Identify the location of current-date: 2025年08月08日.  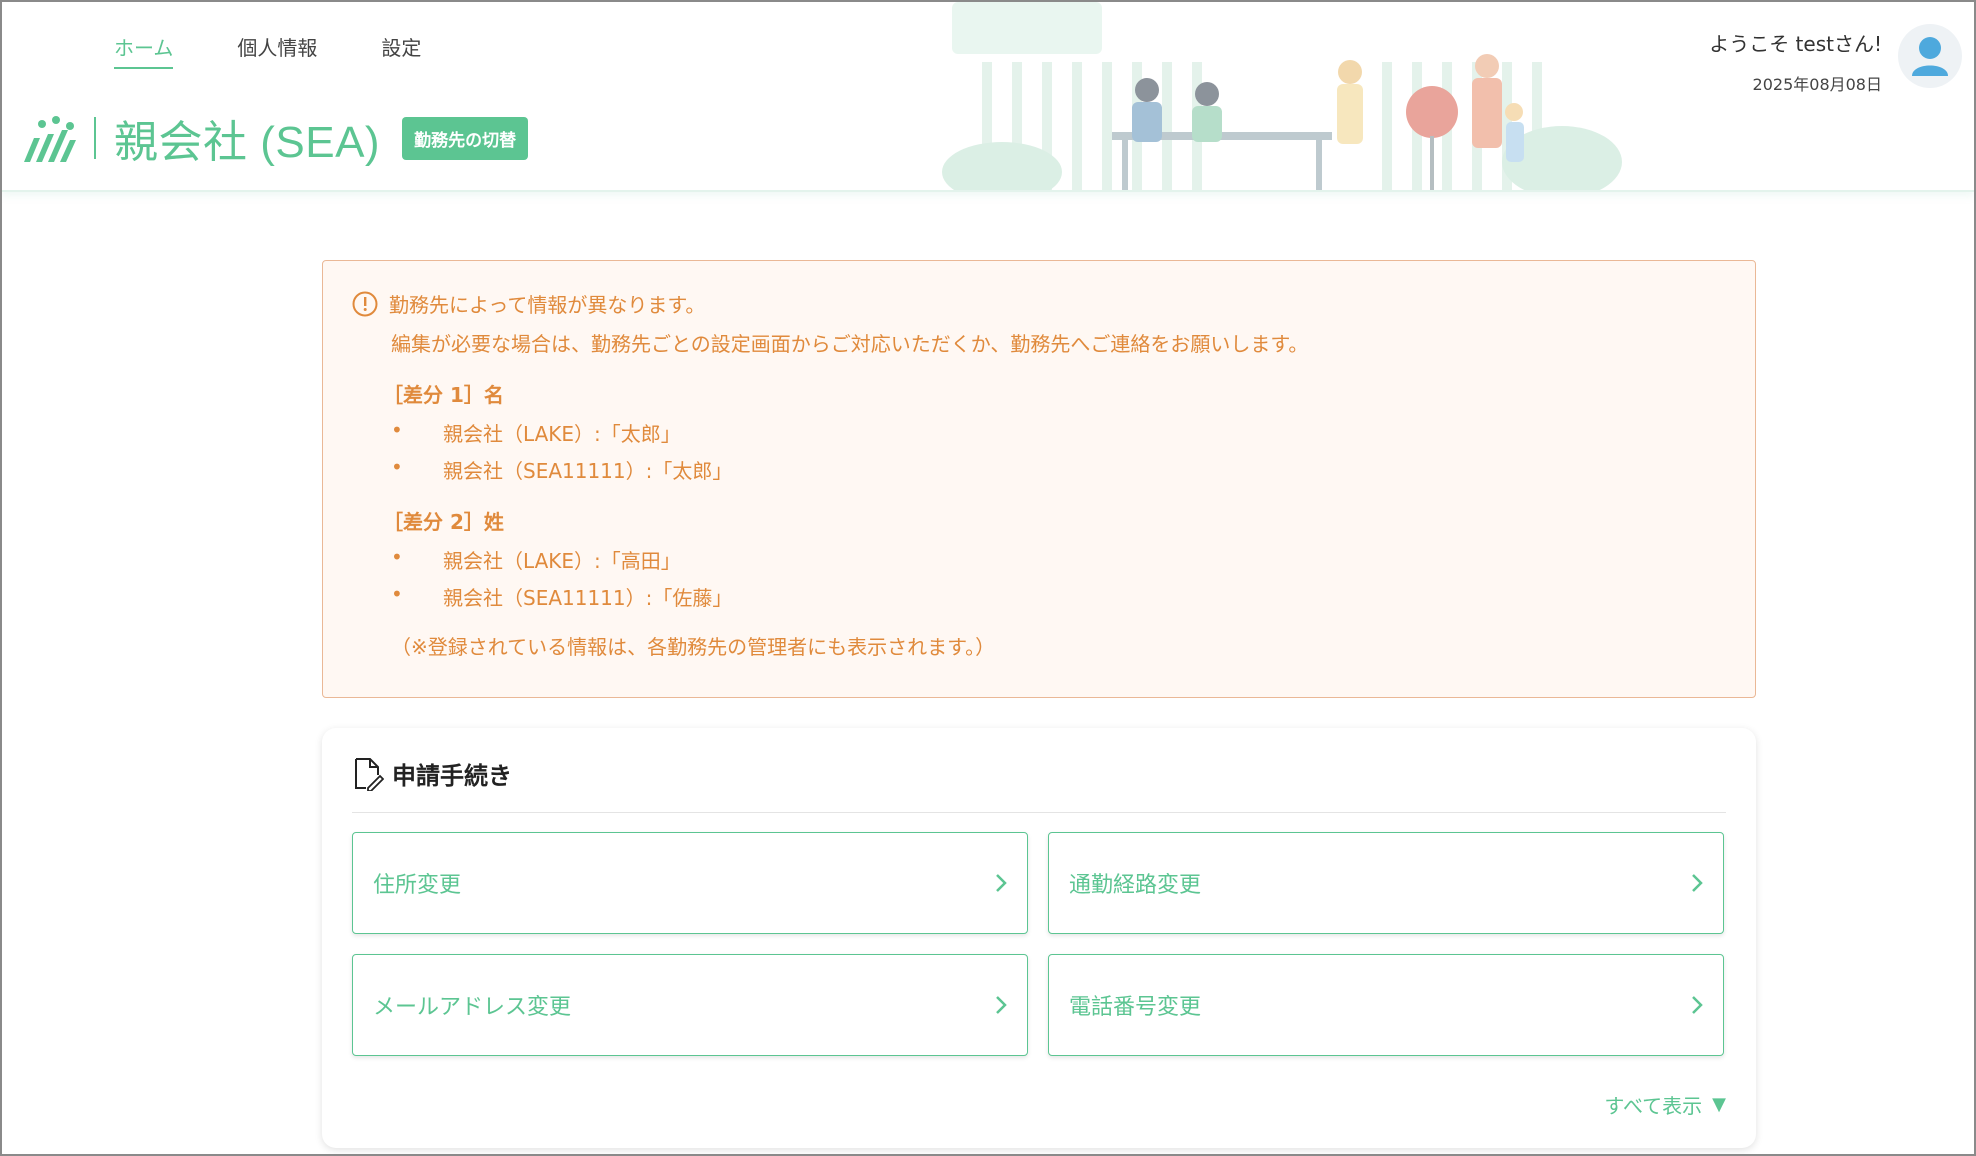
(1817, 84).